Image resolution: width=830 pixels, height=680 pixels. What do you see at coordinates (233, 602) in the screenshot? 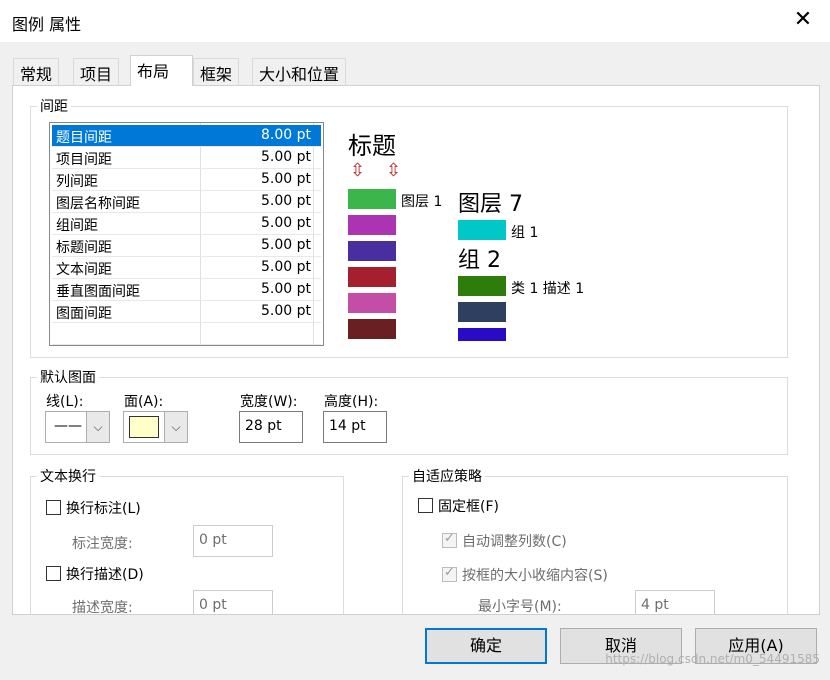
I see `description-width-input: 0 pt` at bounding box center [233, 602].